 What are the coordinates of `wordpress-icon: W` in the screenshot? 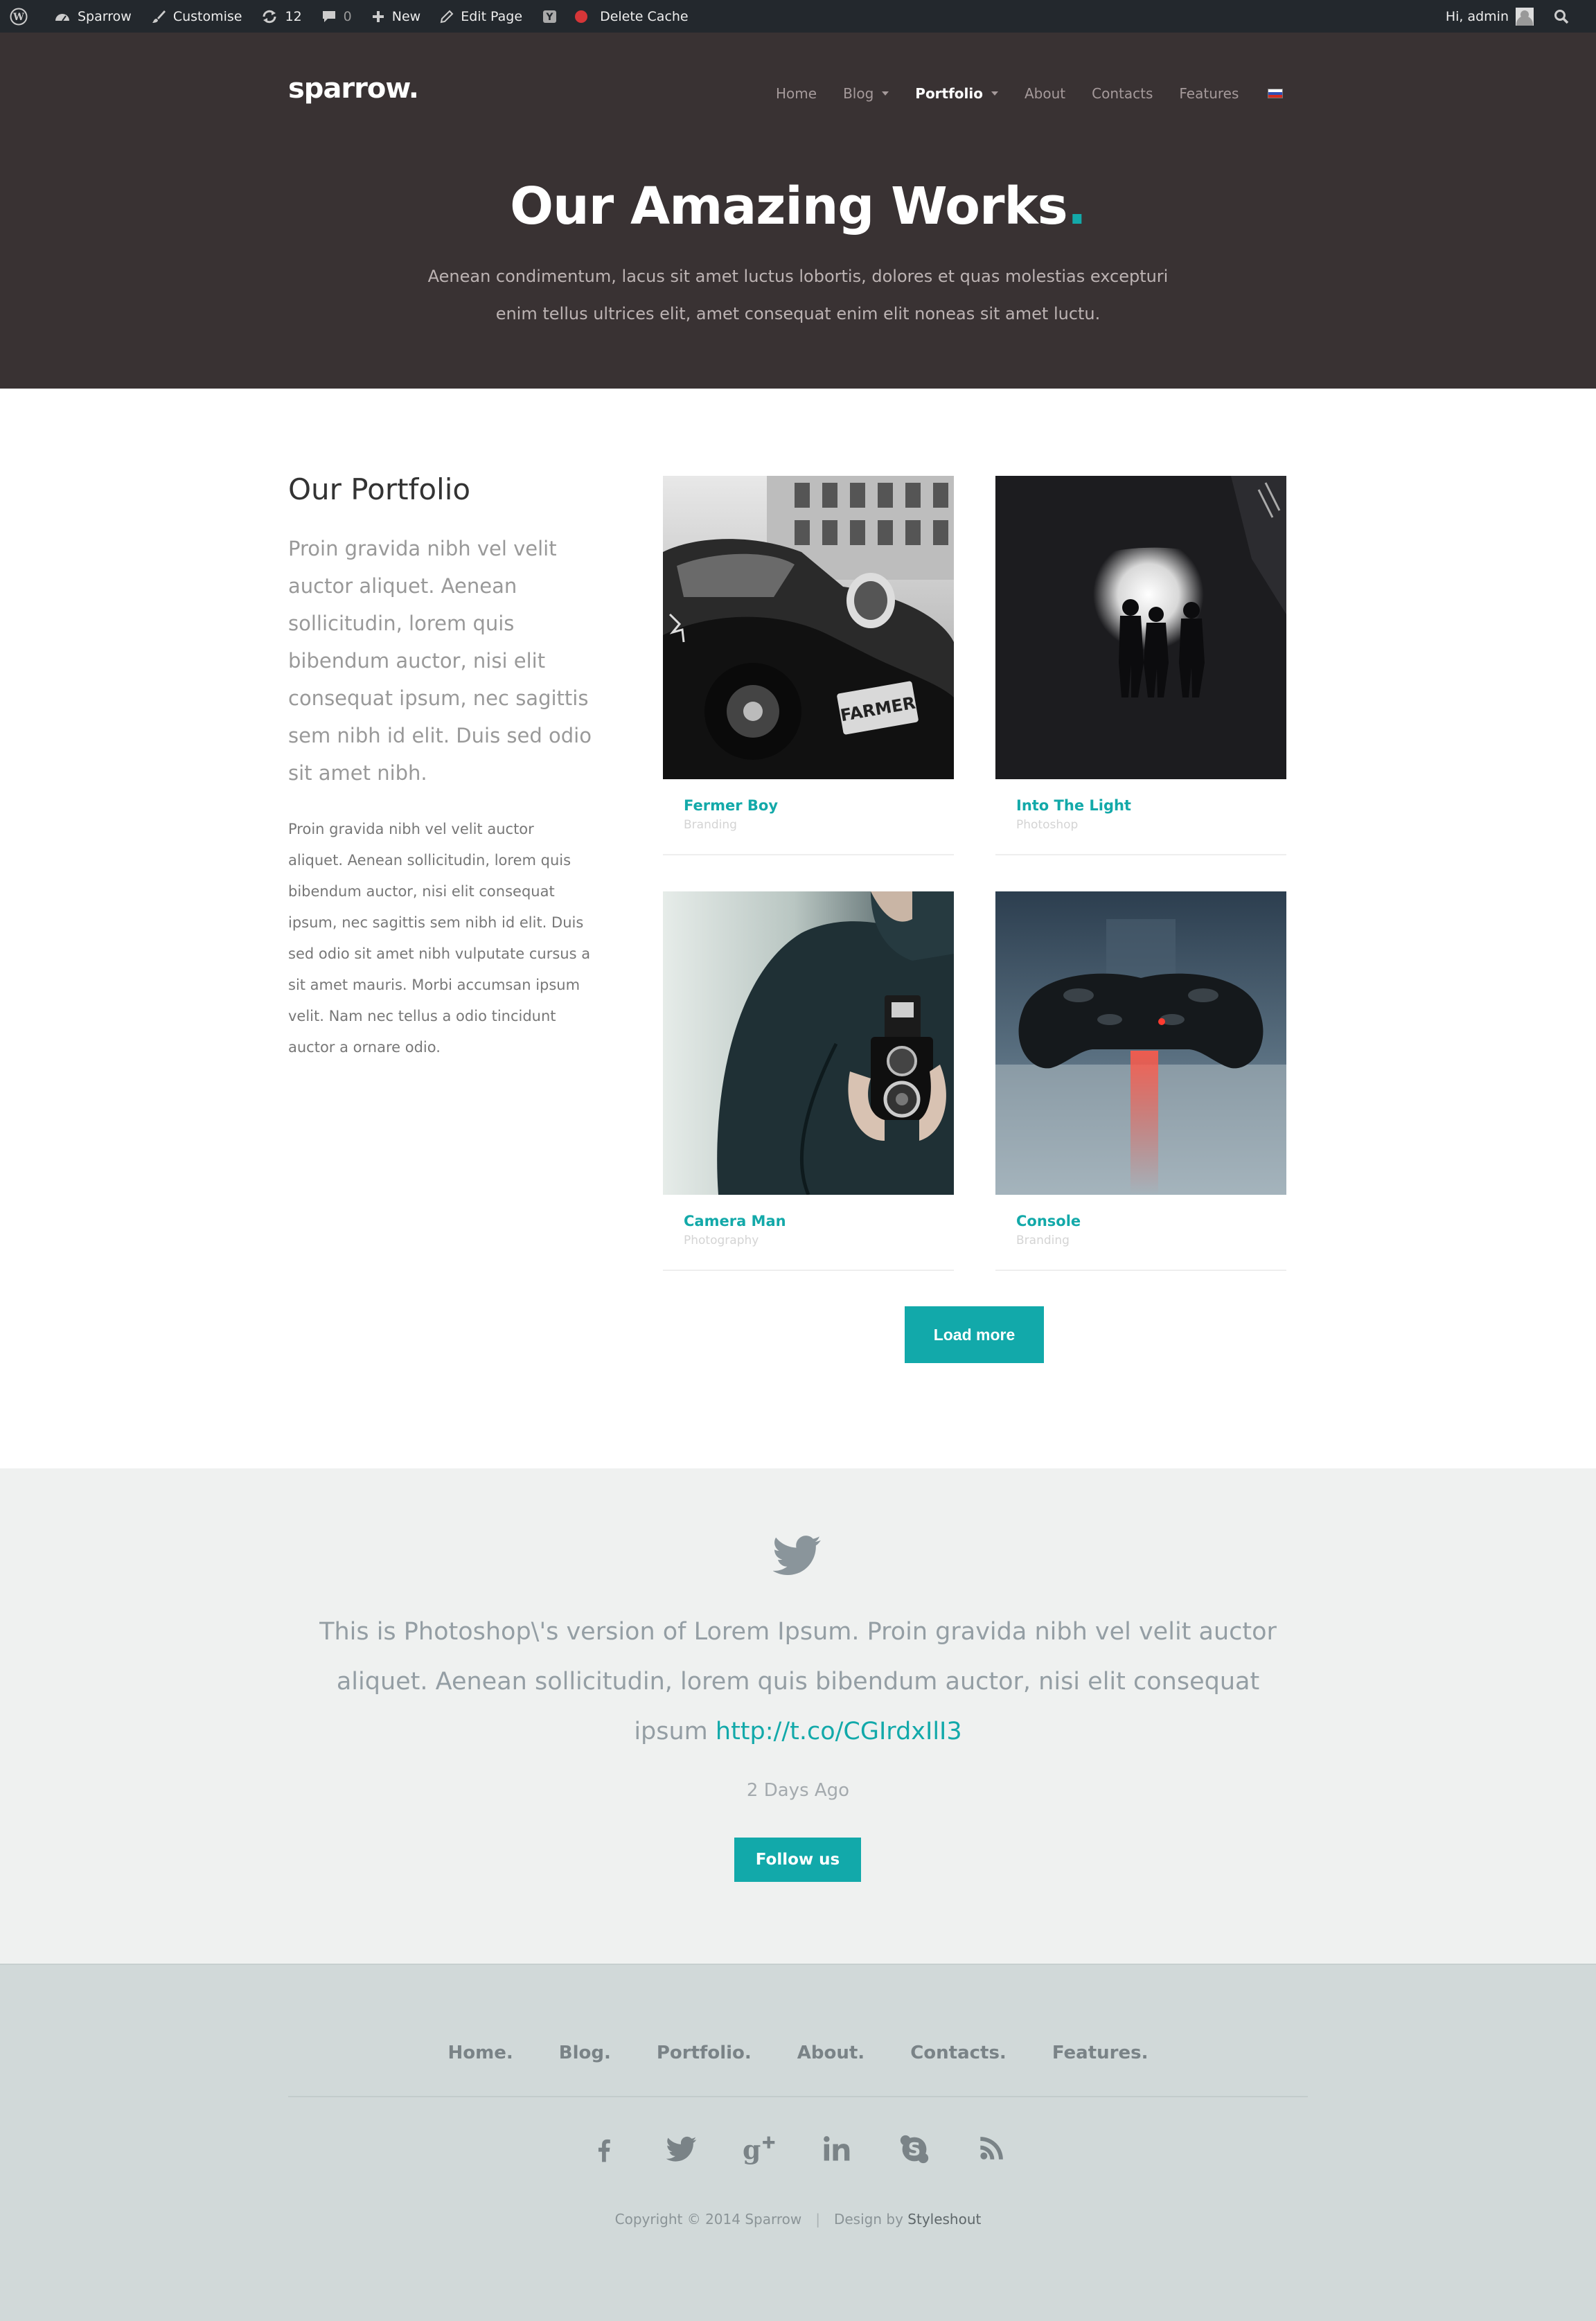 It's located at (19, 16).